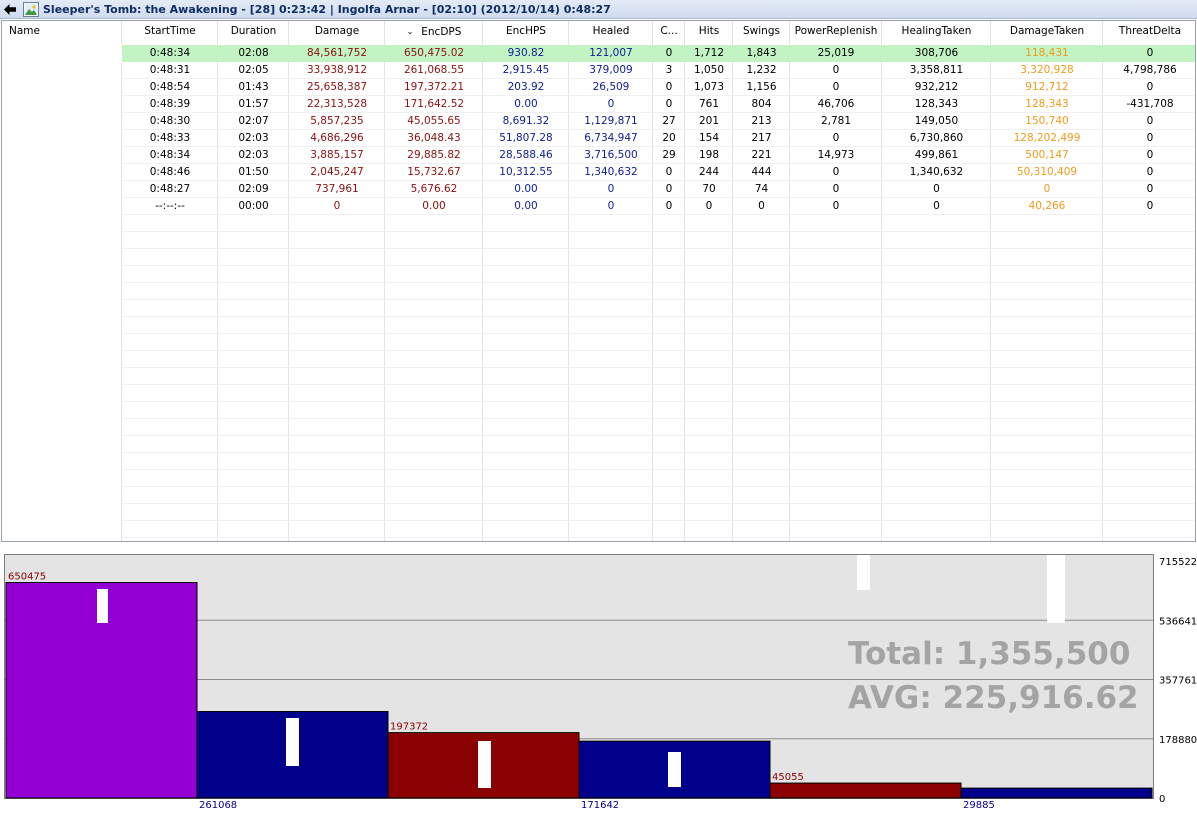 Image resolution: width=1197 pixels, height=813 pixels. Describe the element at coordinates (836, 104) in the screenshot. I see `table-cell: 46,706` at that location.